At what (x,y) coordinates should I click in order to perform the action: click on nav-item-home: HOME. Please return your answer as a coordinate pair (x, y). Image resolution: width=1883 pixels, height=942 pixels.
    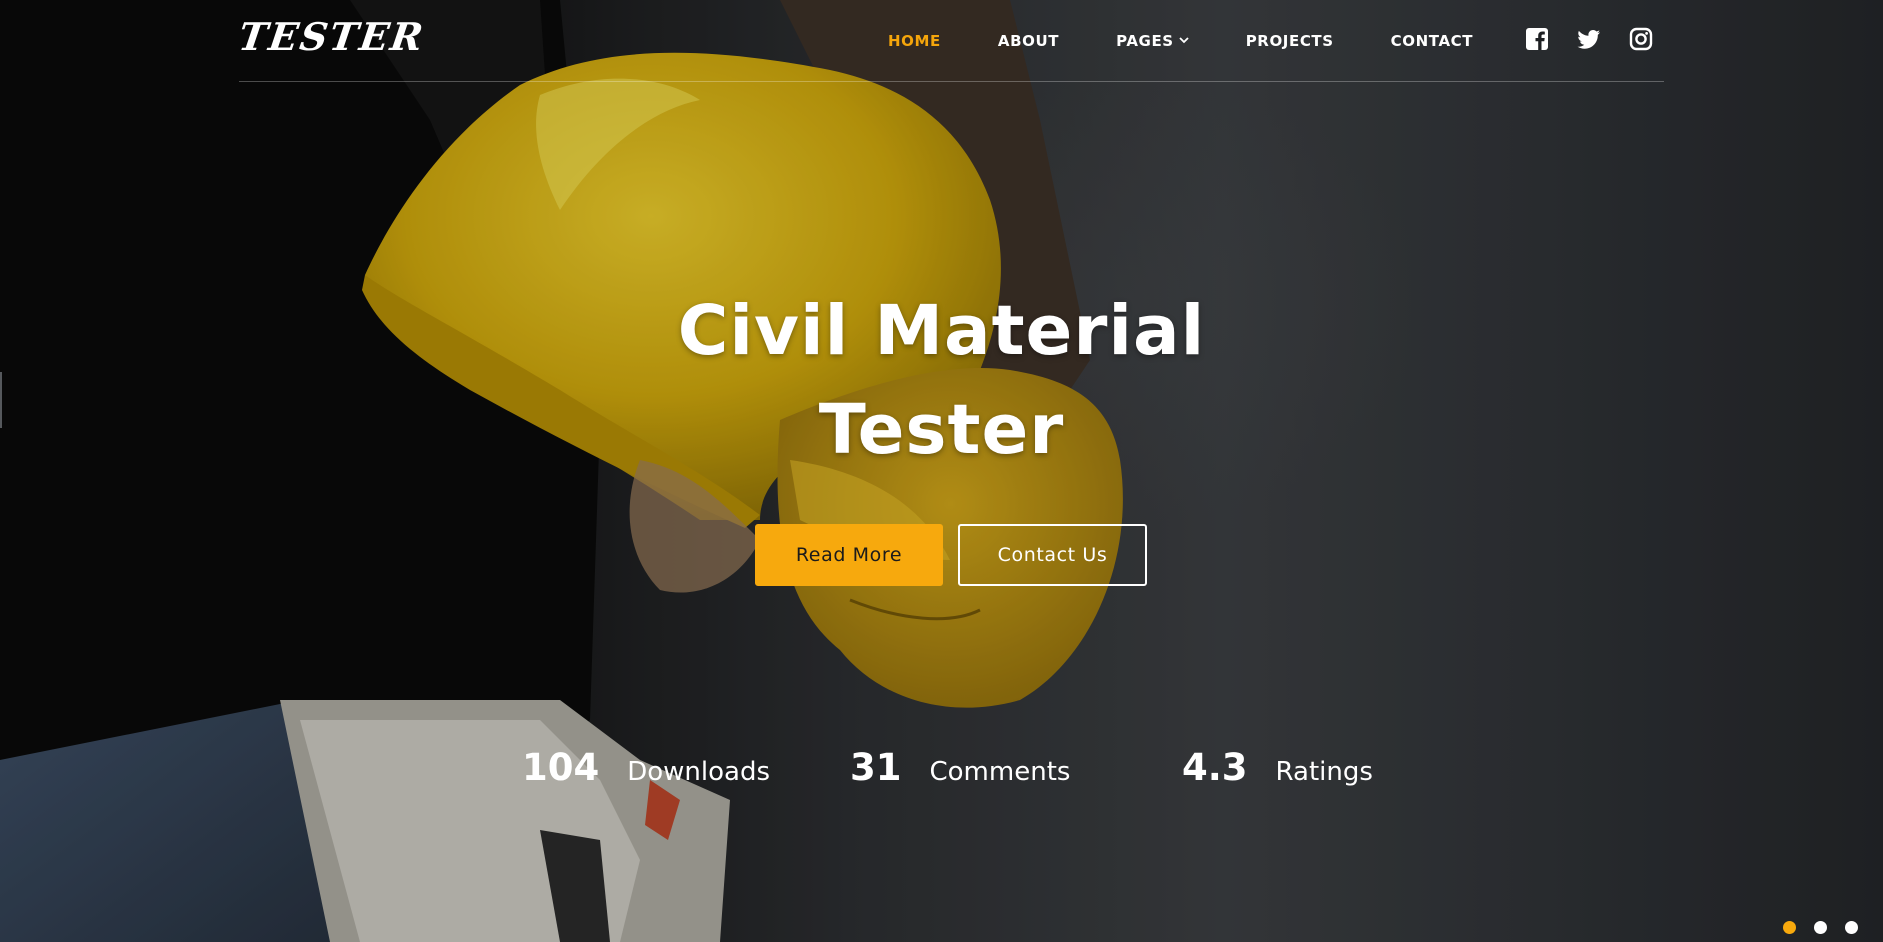
    Looking at the image, I should click on (914, 41).